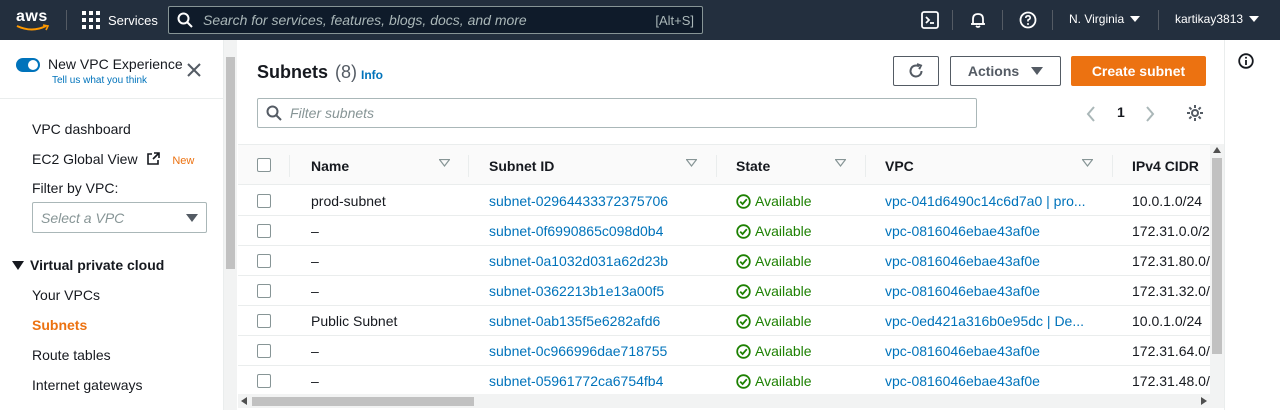 This screenshot has height=410, width=1280. Describe the element at coordinates (372, 75) in the screenshot. I see `info-link: Info` at that location.